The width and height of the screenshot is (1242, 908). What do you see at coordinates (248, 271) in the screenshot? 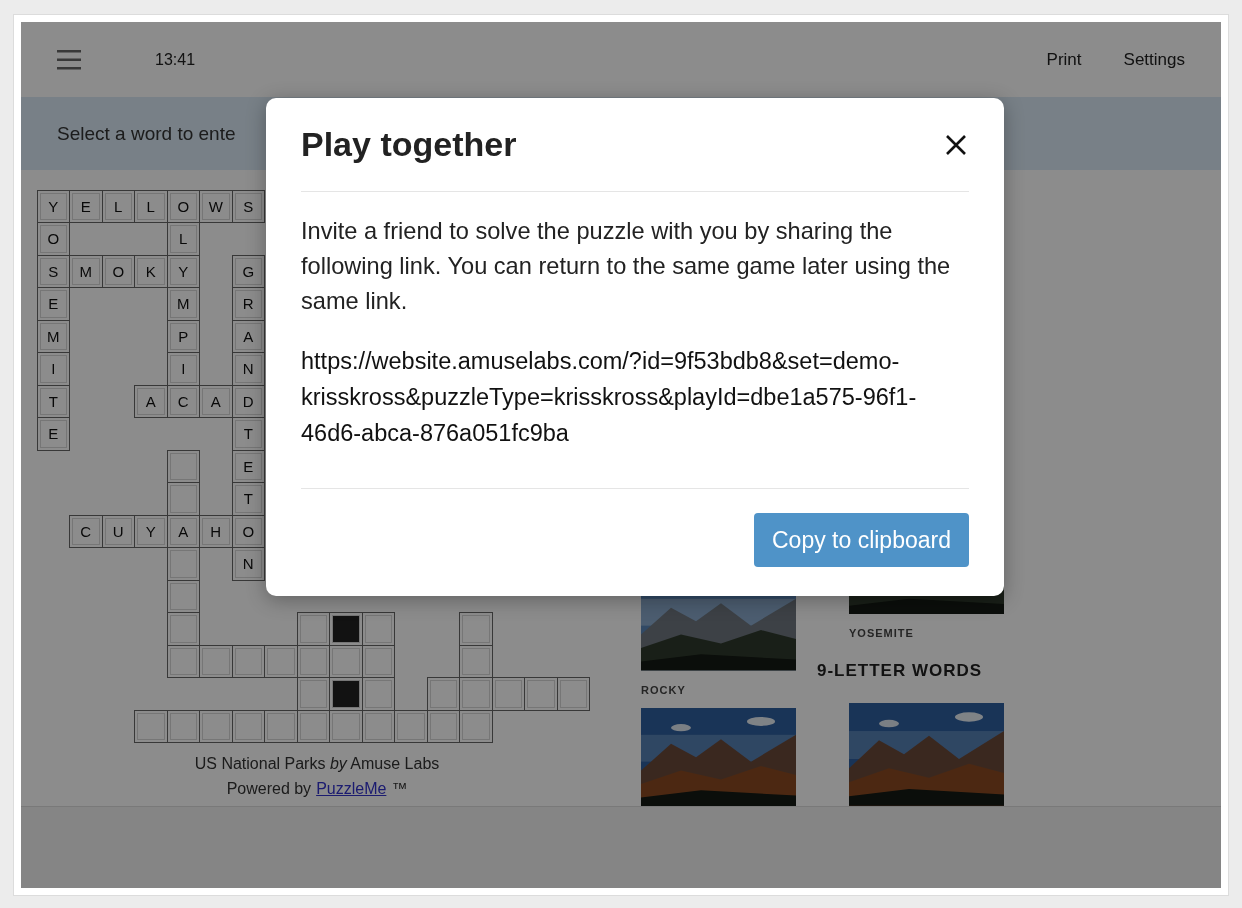
I see `grid-cell: G` at bounding box center [248, 271].